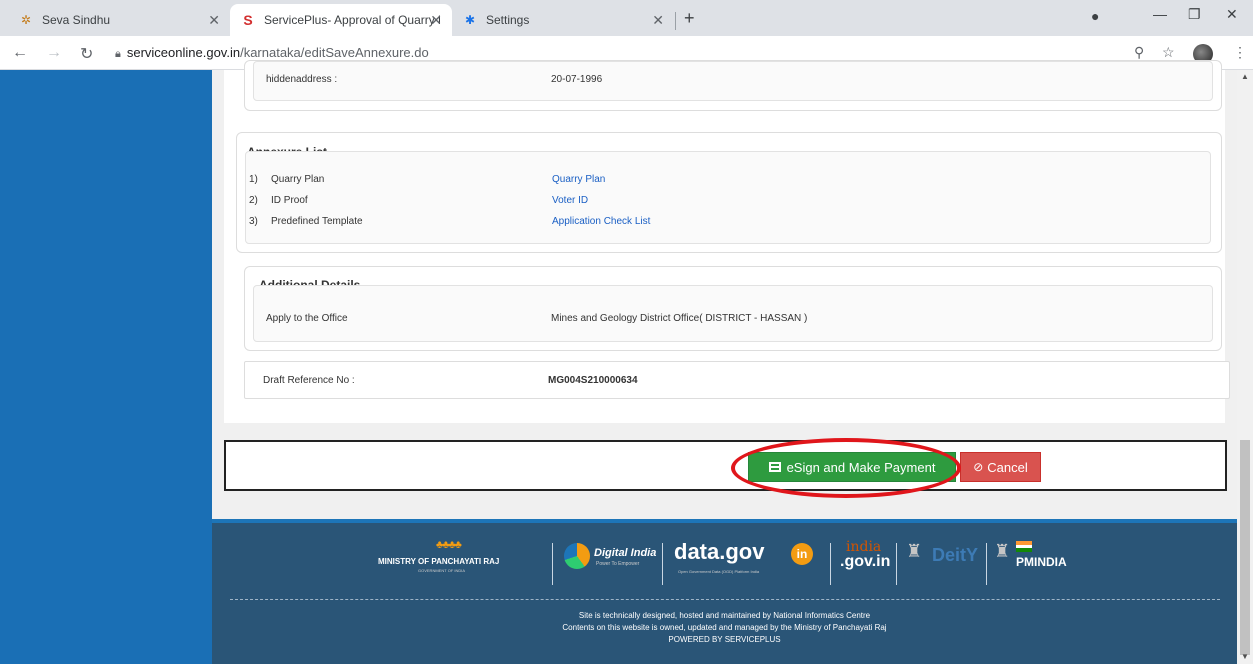  I want to click on hidden-address-value: 20-07-1996, so click(577, 79).